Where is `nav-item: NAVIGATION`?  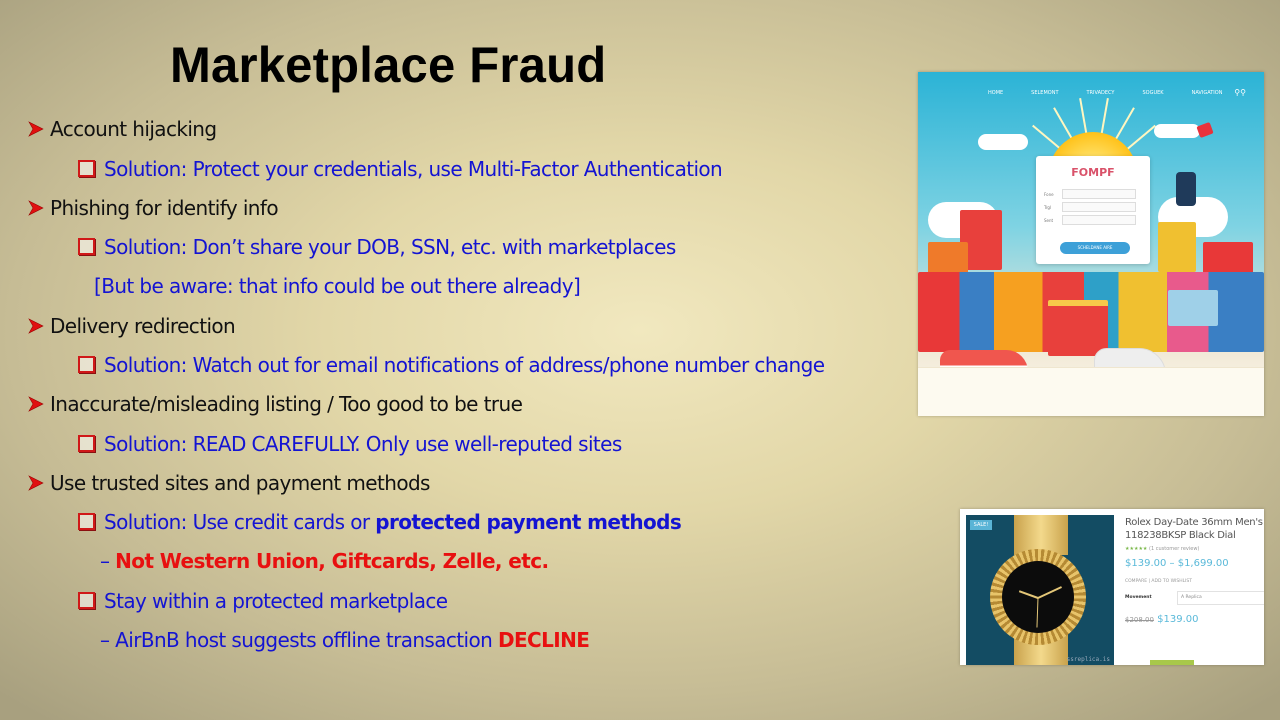
nav-item: NAVIGATION is located at coordinates (1207, 93).